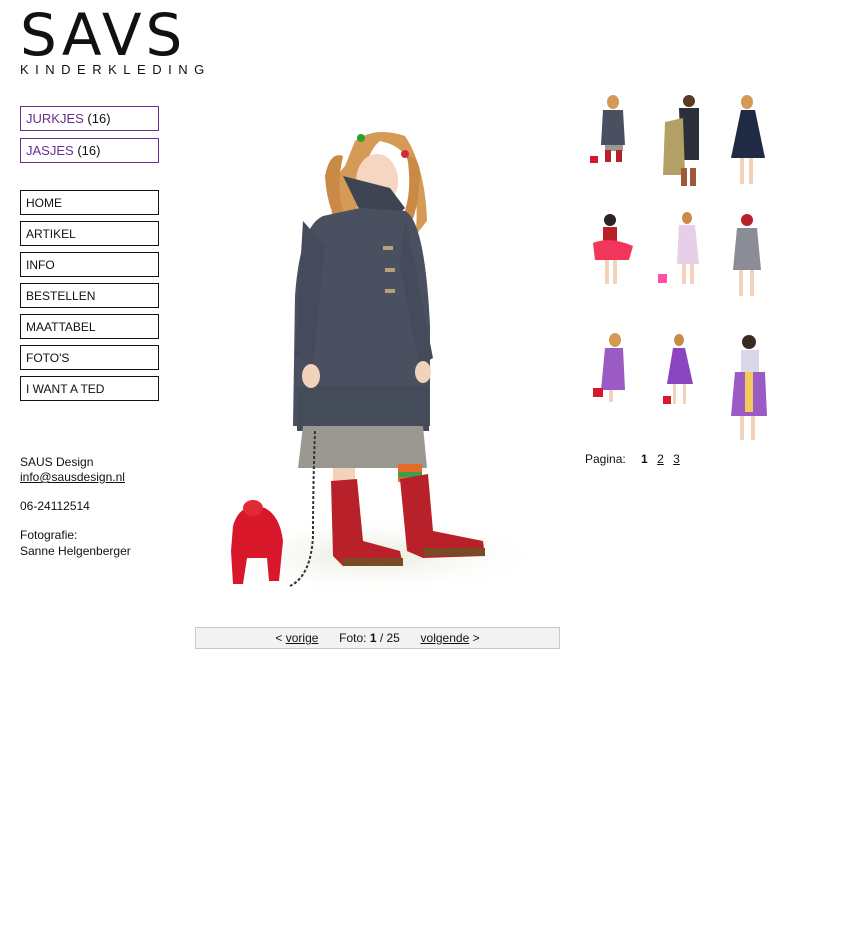 The image size is (845, 929). I want to click on contact-phone: 06-24112514, so click(55, 506).